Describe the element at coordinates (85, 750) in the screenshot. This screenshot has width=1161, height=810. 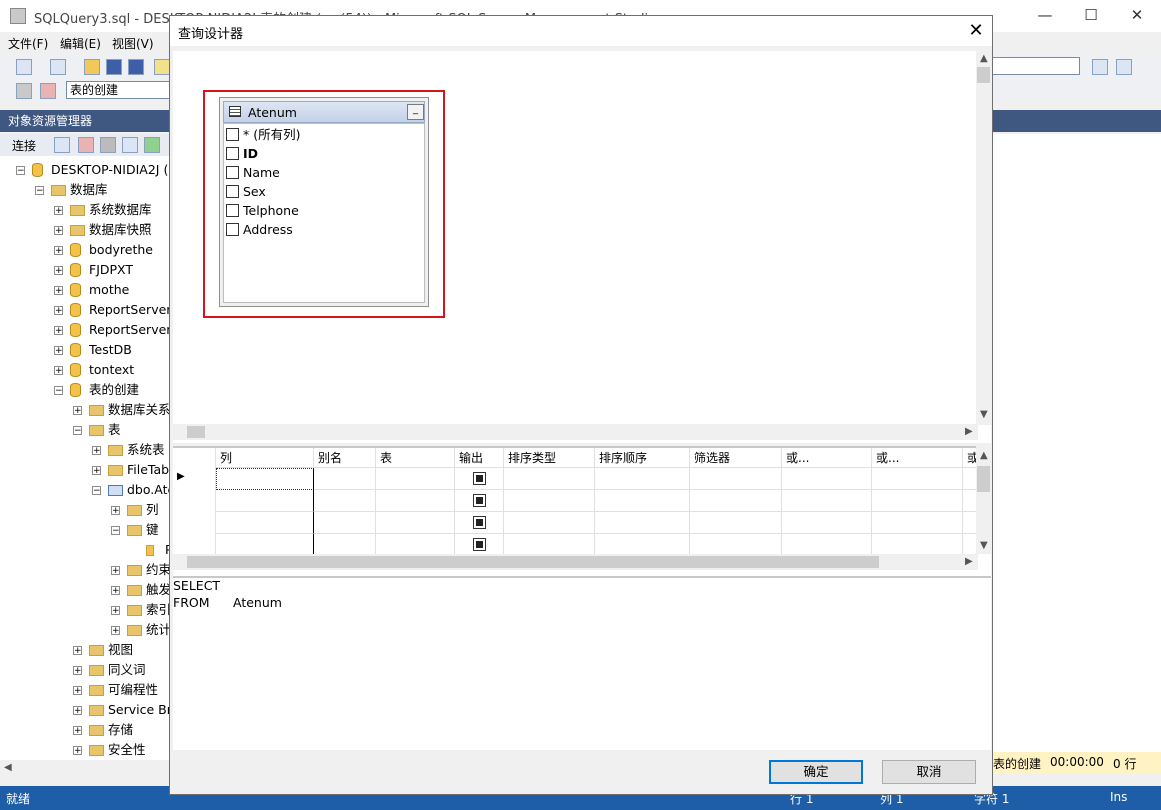
I see `tree-node: + 安全性` at that location.